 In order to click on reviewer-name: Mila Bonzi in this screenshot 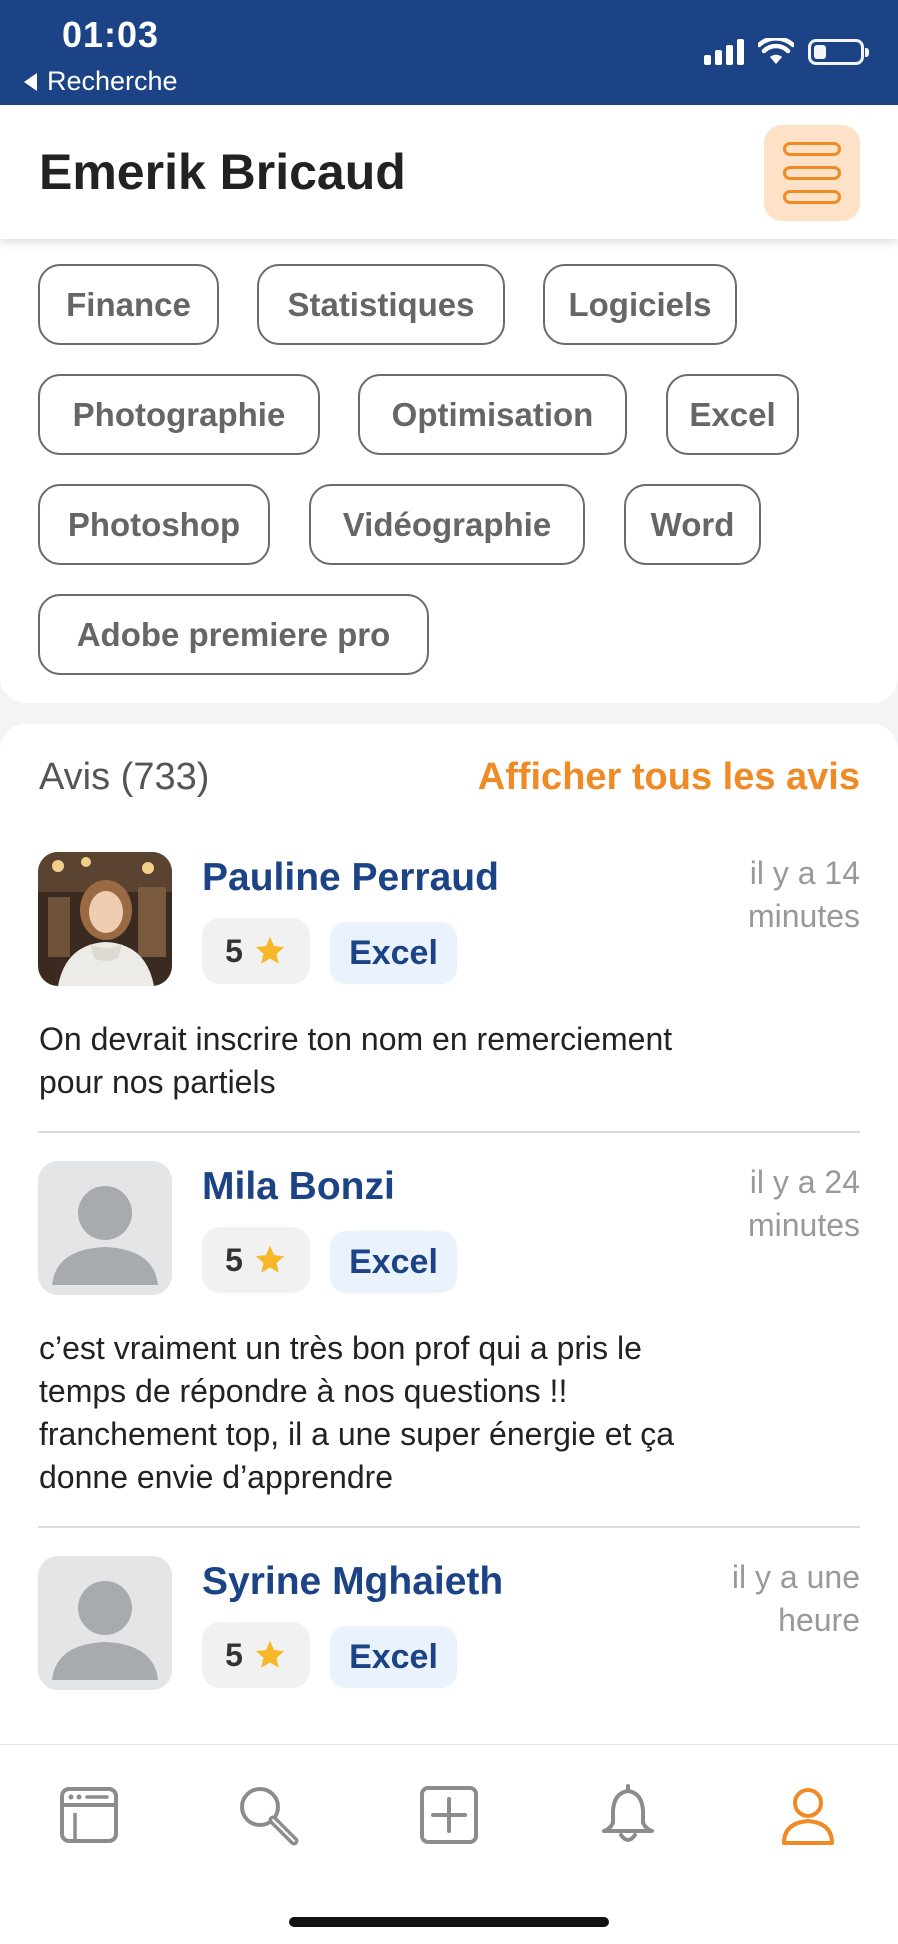, I will do `click(298, 1187)`.